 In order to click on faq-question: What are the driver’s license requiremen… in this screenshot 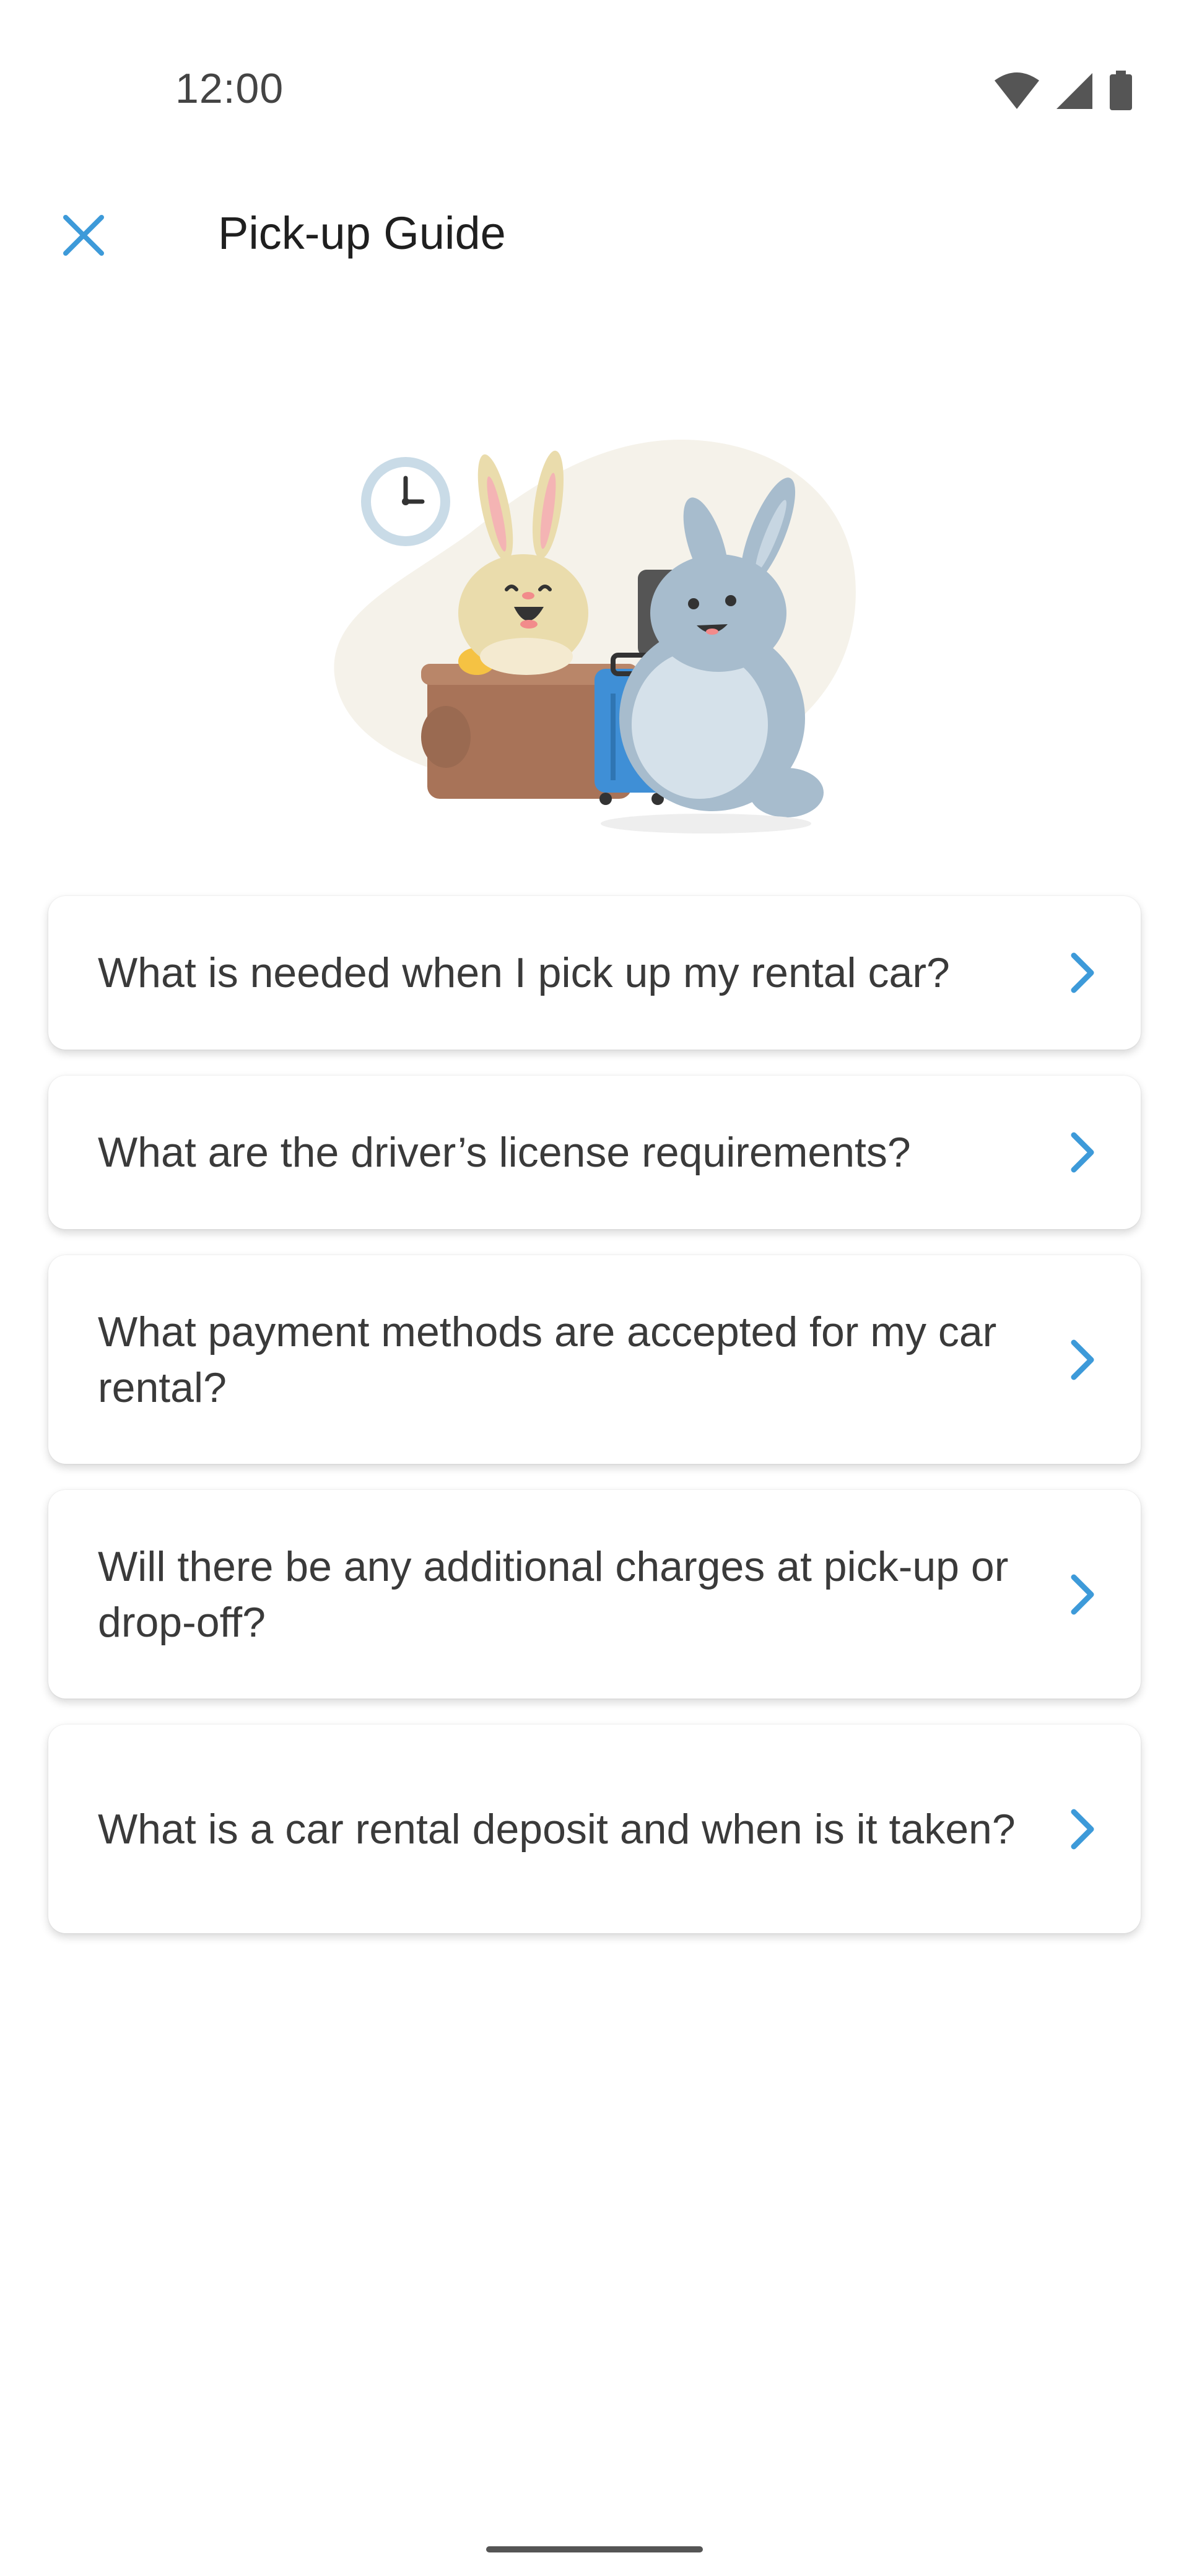, I will do `click(504, 1152)`.